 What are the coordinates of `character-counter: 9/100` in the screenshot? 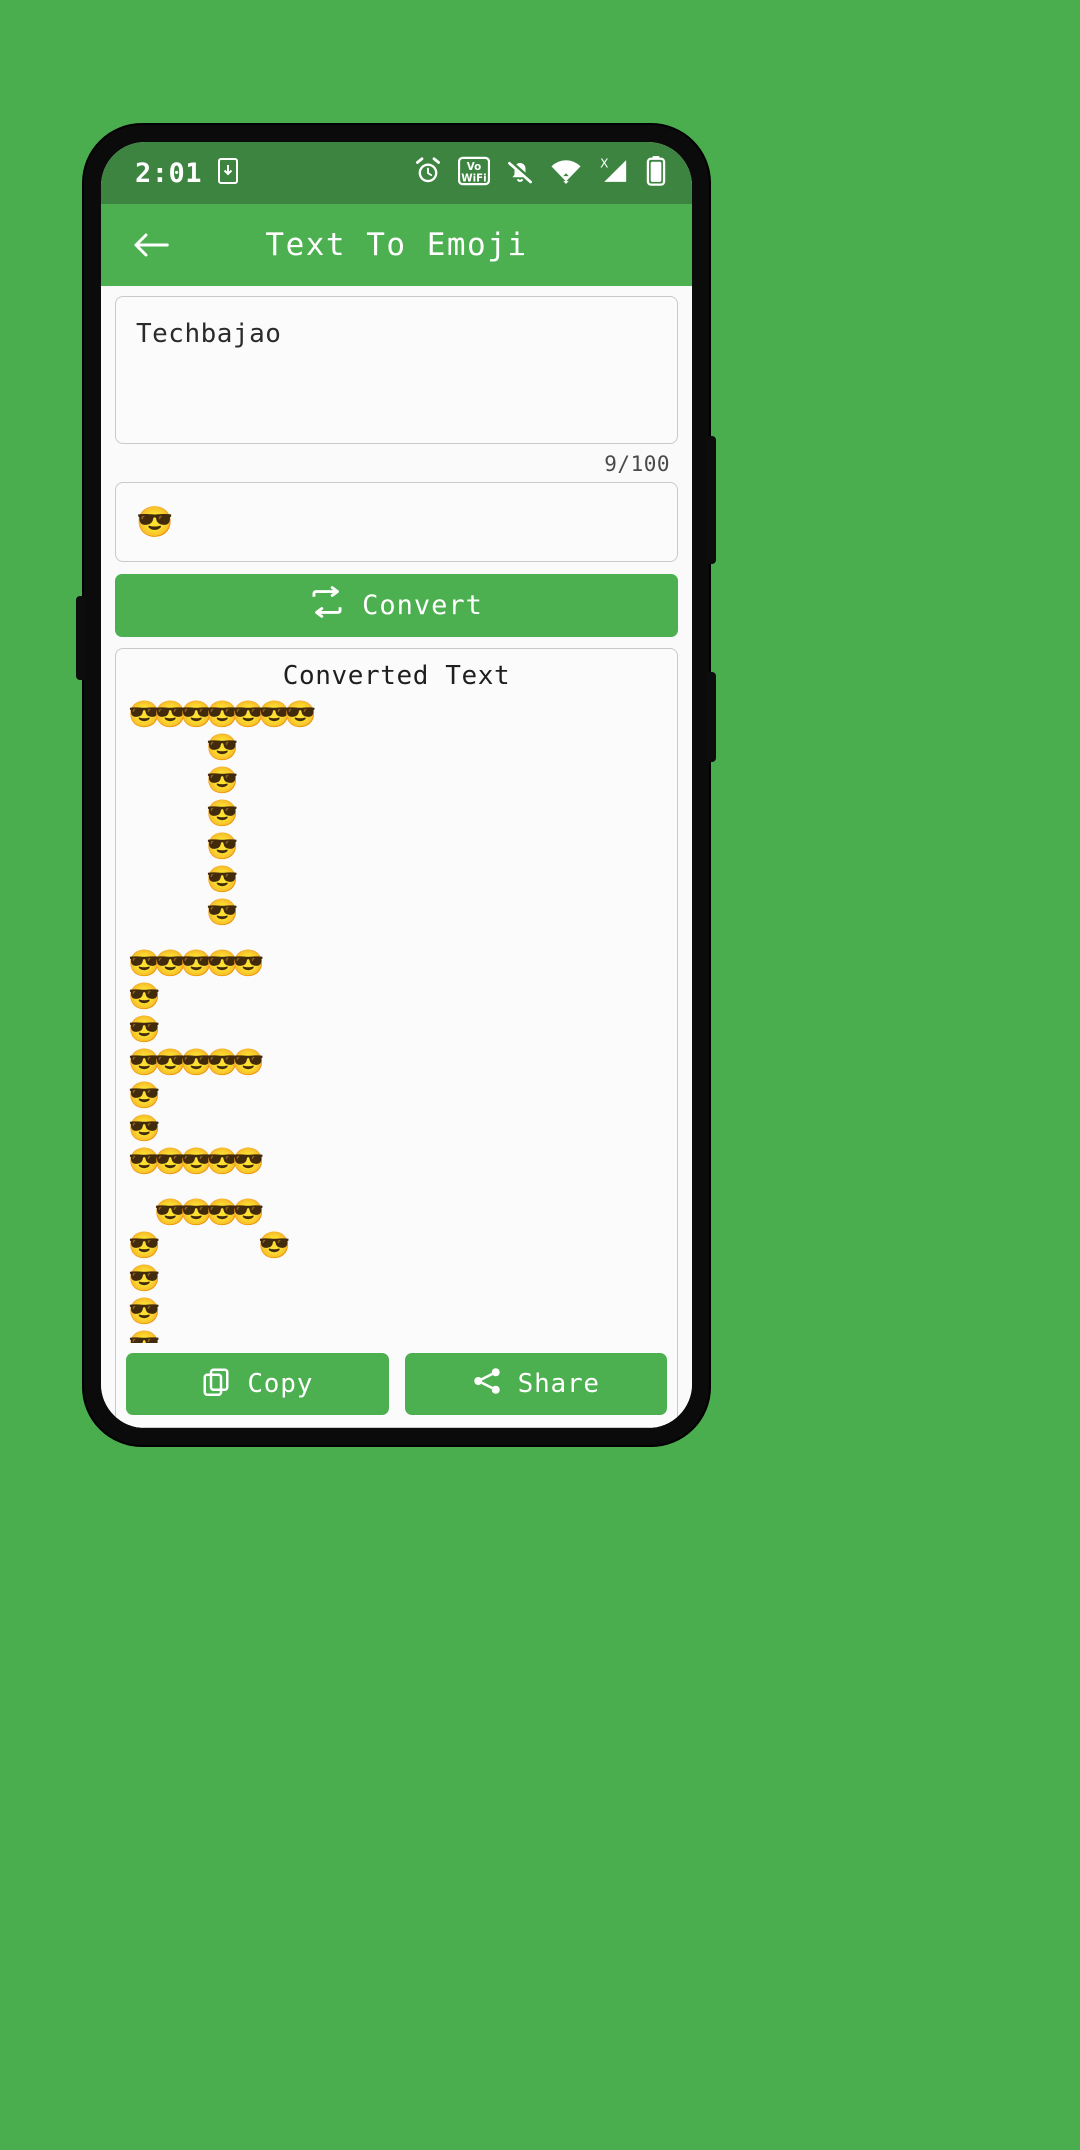 It's located at (637, 464).